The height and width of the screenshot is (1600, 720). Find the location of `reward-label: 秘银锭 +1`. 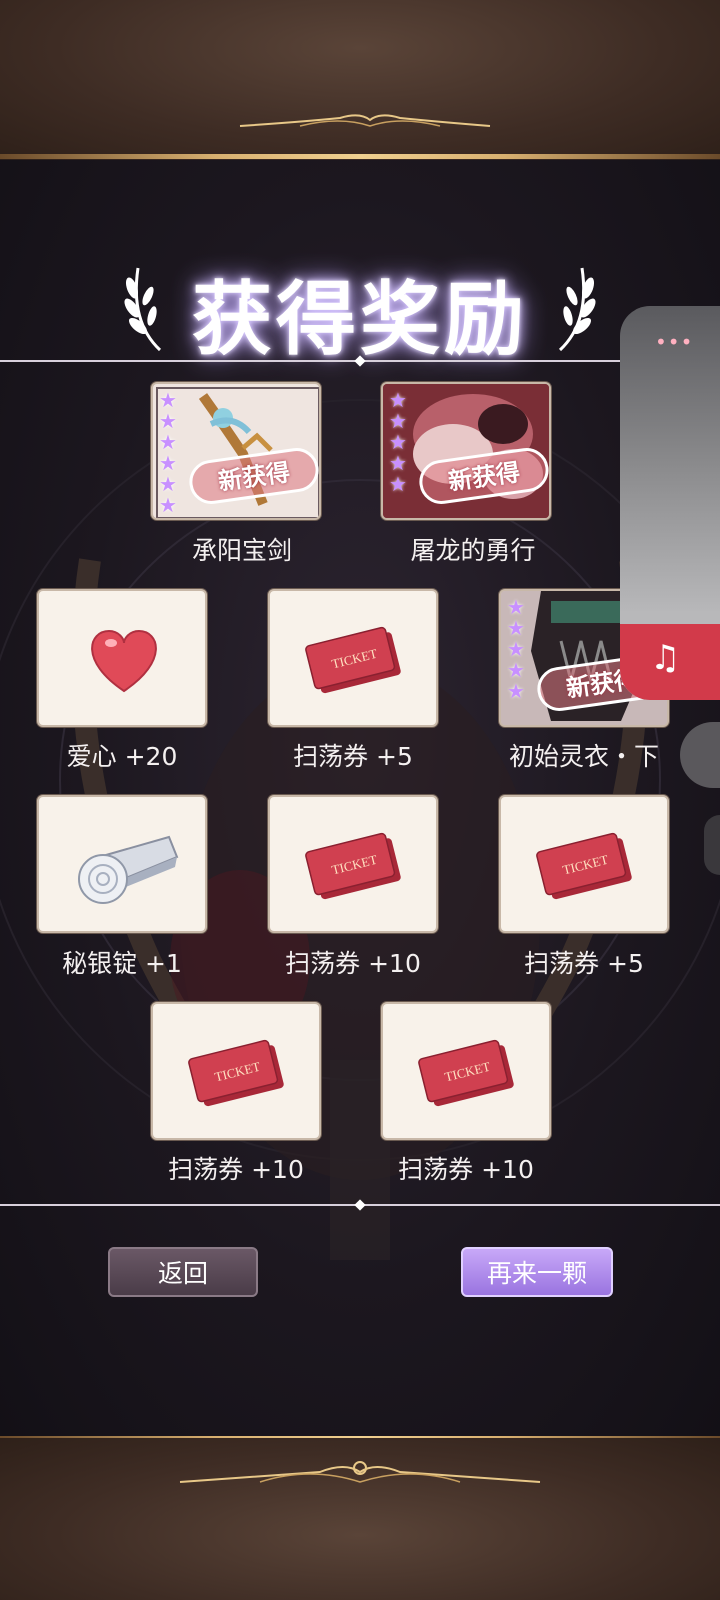

reward-label: 秘银锭 +1 is located at coordinates (122, 963).